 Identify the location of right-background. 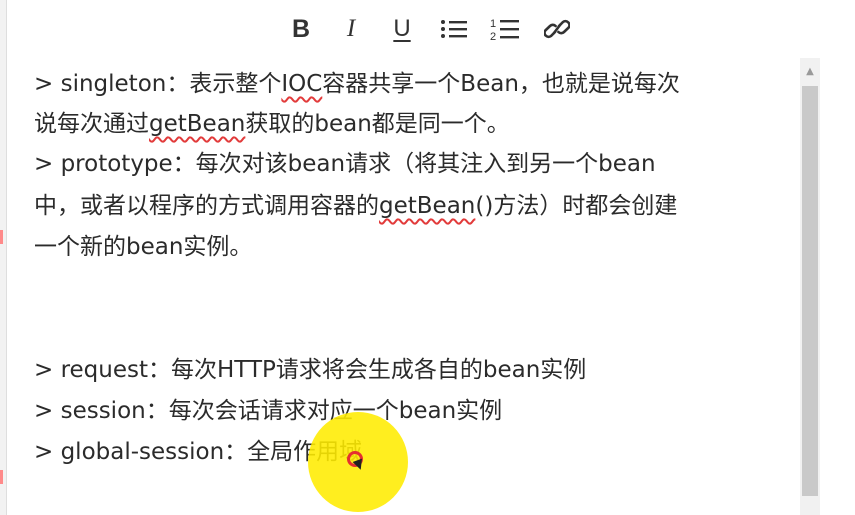
(837, 257).